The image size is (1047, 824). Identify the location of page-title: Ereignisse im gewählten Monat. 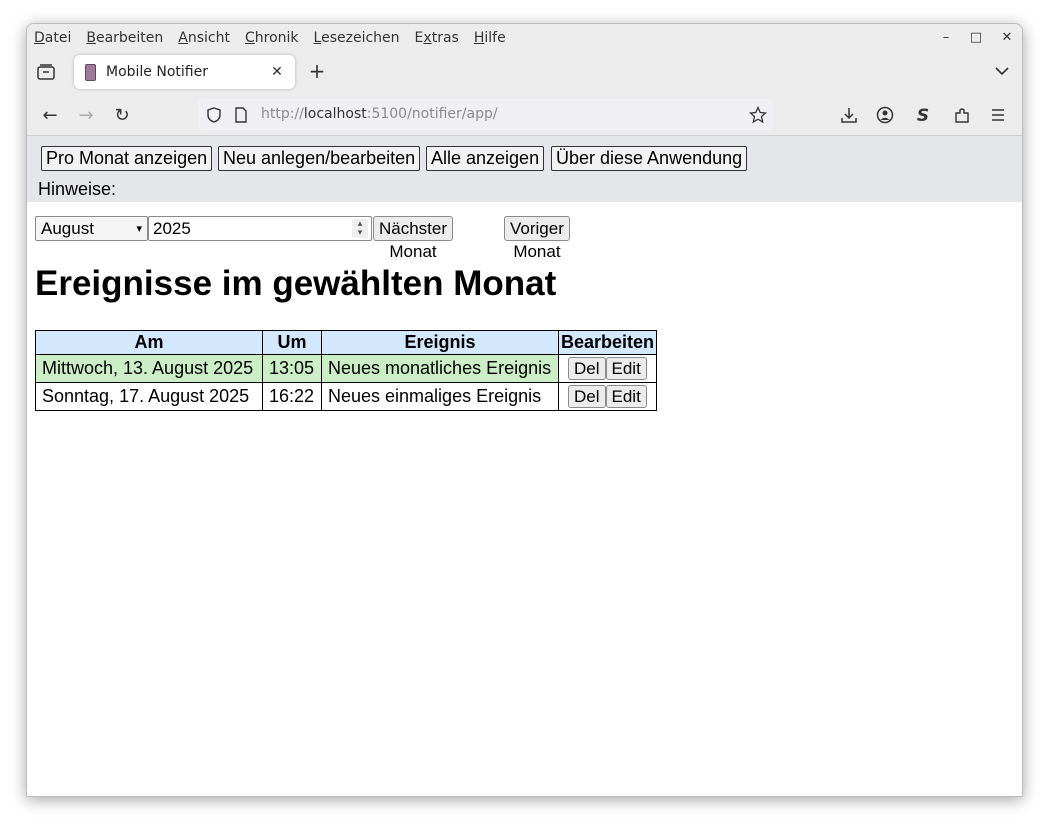
(296, 283).